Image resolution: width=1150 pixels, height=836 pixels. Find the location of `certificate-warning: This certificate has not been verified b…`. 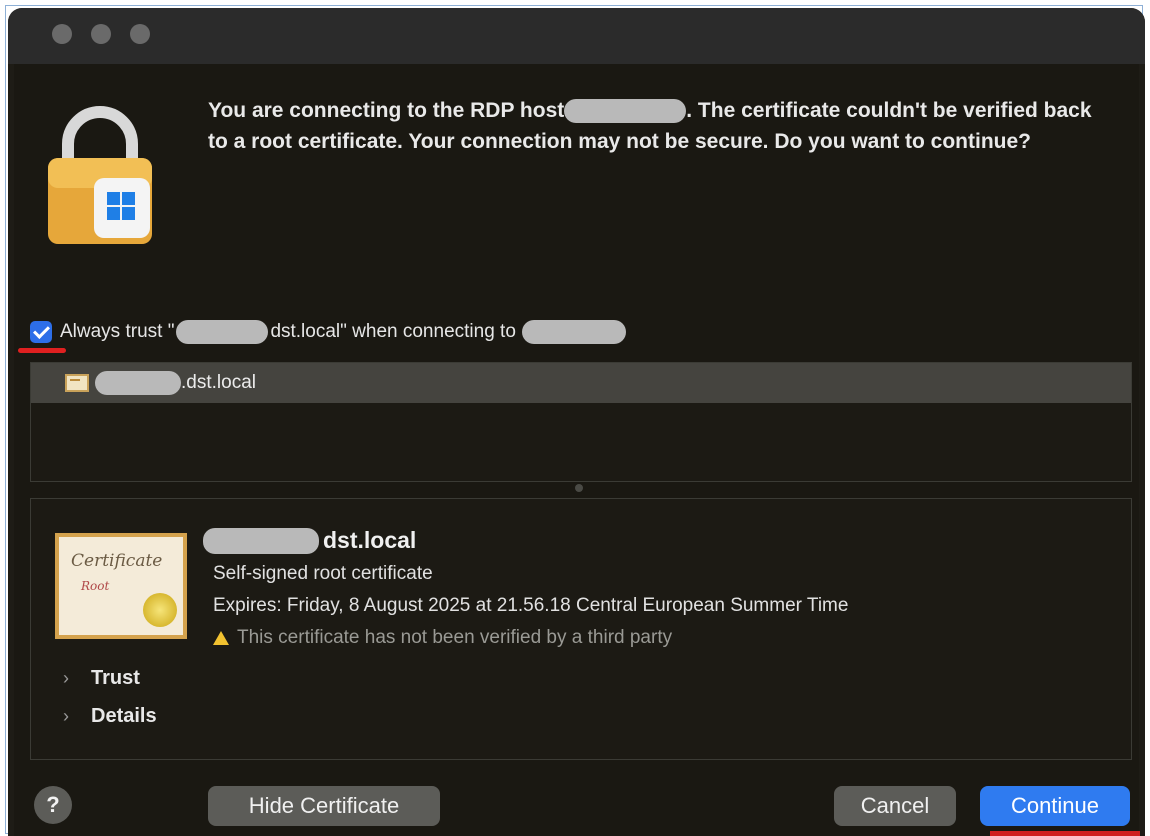

certificate-warning: This certificate has not been verified b… is located at coordinates (442, 638).